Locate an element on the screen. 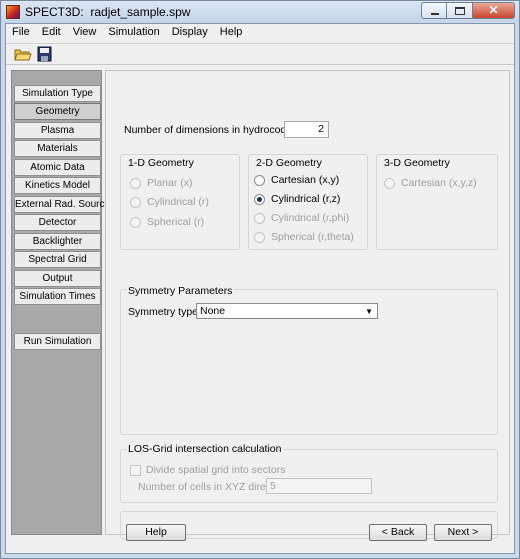 The image size is (520, 559). menu-simulation: Simulation is located at coordinates (133, 33).